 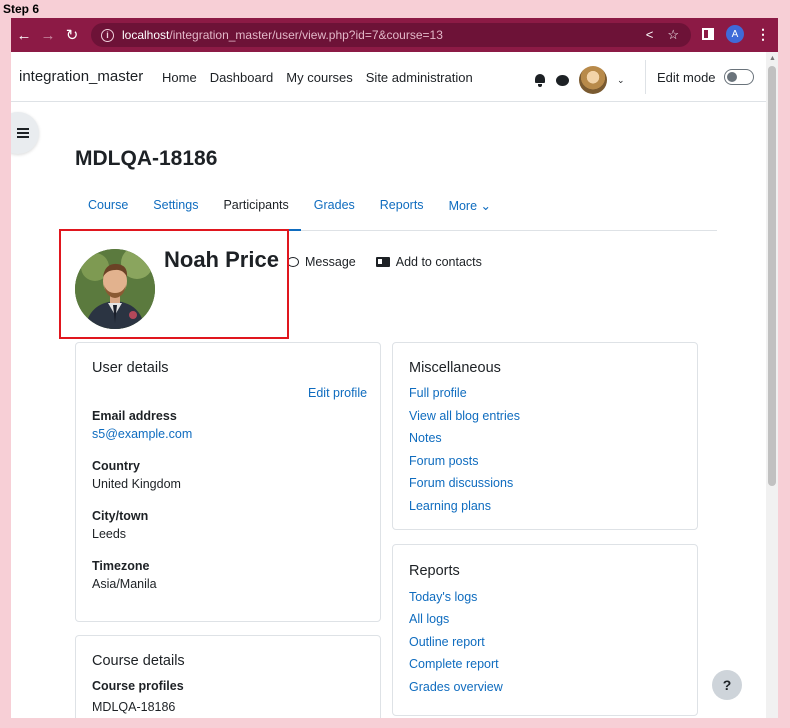 I want to click on edit-mode-control: Edit mode, so click(x=705, y=77).